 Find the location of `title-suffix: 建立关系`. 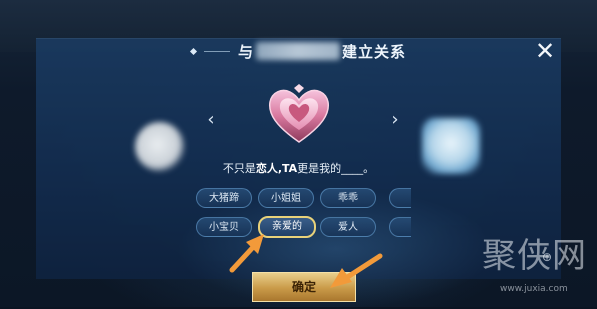

title-suffix: 建立关系 is located at coordinates (374, 51).